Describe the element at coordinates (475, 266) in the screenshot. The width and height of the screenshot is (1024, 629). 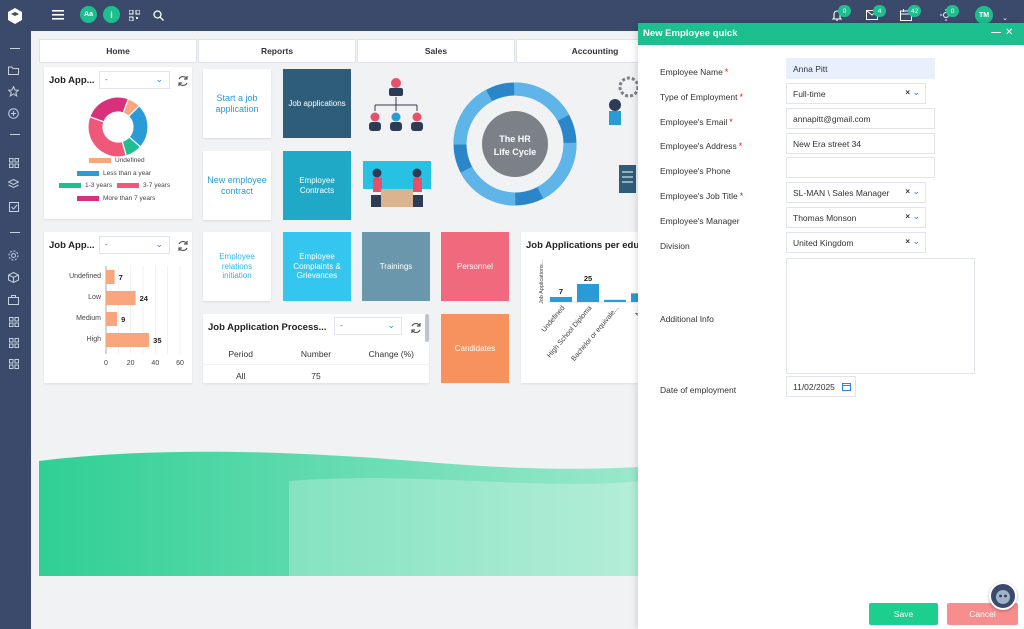
I see `personnel-tile: Personnel` at that location.